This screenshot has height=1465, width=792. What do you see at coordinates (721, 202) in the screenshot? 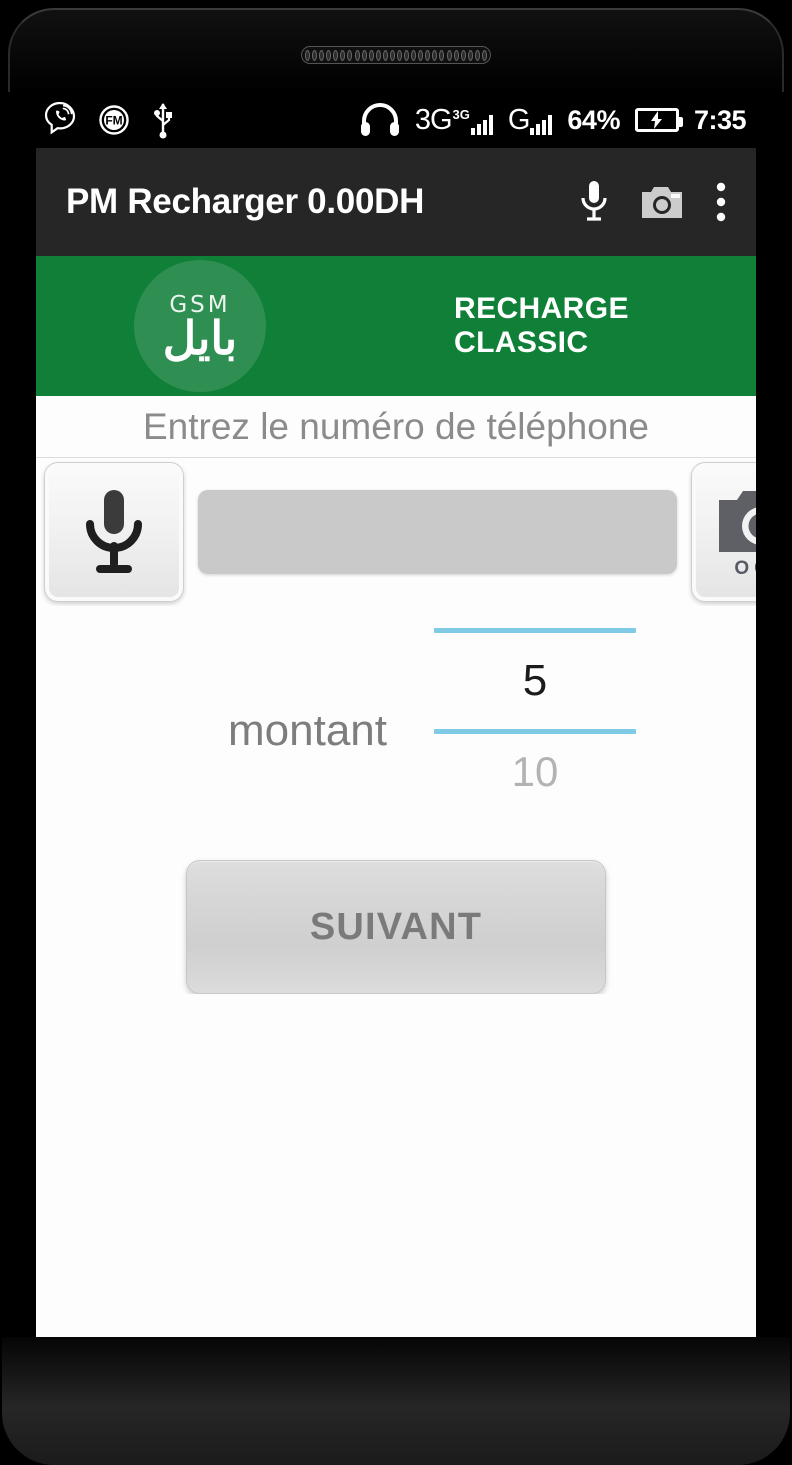
I see `more-vert-icon` at bounding box center [721, 202].